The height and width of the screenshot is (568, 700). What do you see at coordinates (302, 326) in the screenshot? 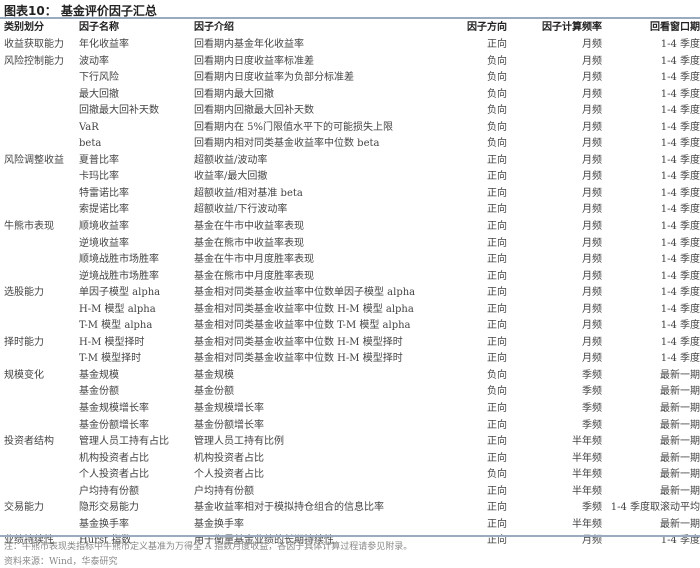
I see `cell-factor-description: 基金相对同类基金收益率中位数 T-M 模型 alpha` at bounding box center [302, 326].